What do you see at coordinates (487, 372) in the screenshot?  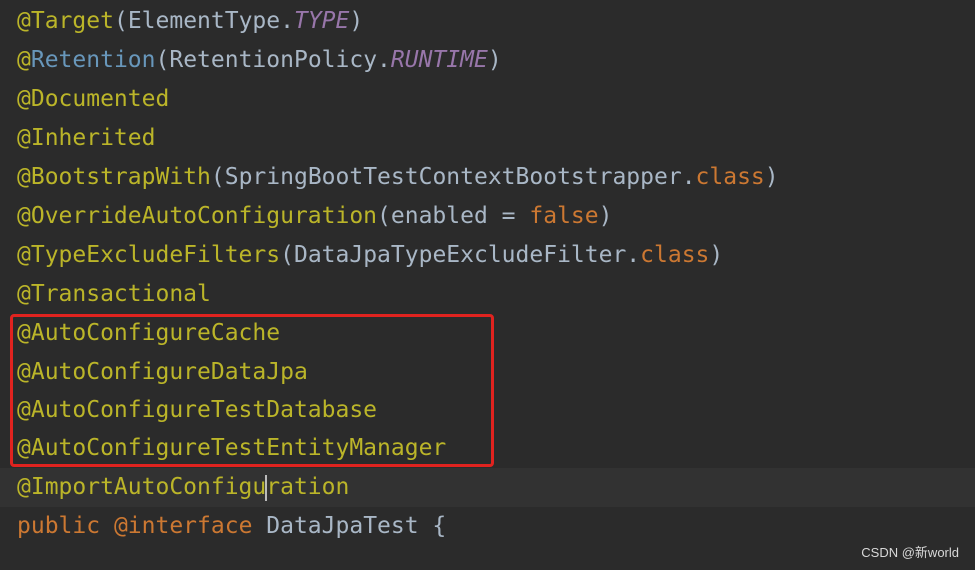 I see `code-line-autoconfiguredatajpa: @AutoConfigureDataJpa` at bounding box center [487, 372].